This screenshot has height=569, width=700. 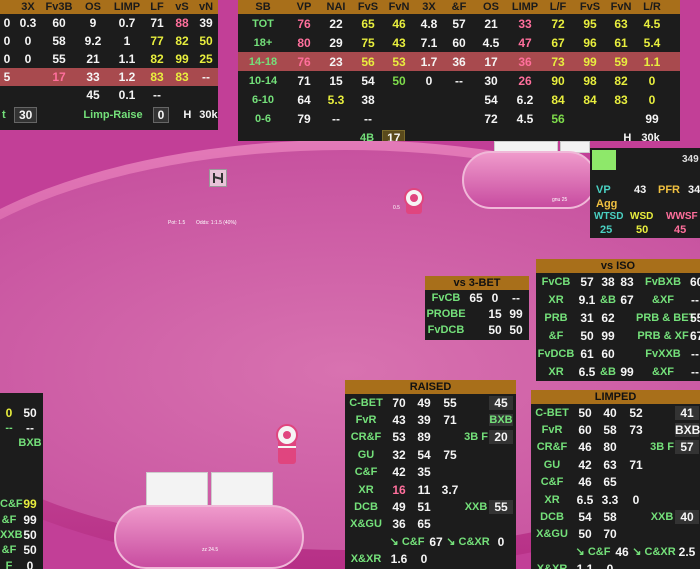 I want to click on stat-cell: 2.5, so click(x=687, y=551).